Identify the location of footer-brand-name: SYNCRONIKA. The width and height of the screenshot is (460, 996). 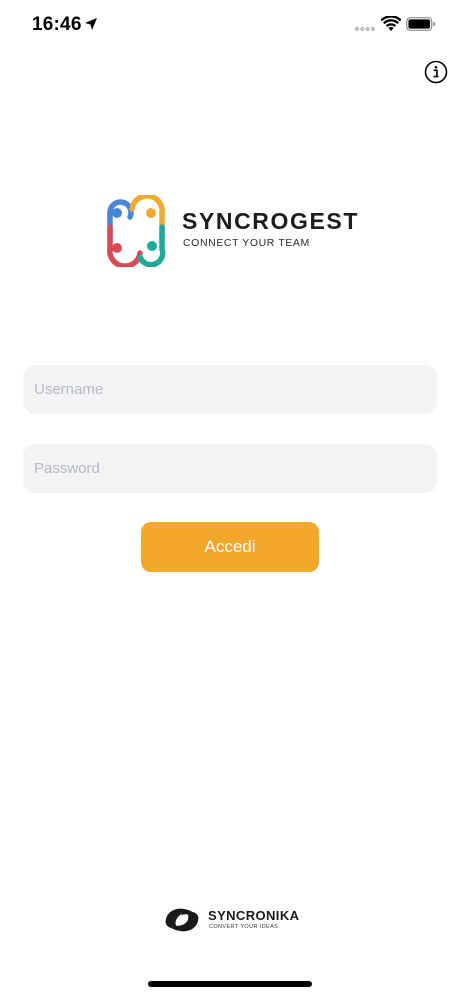
(254, 915).